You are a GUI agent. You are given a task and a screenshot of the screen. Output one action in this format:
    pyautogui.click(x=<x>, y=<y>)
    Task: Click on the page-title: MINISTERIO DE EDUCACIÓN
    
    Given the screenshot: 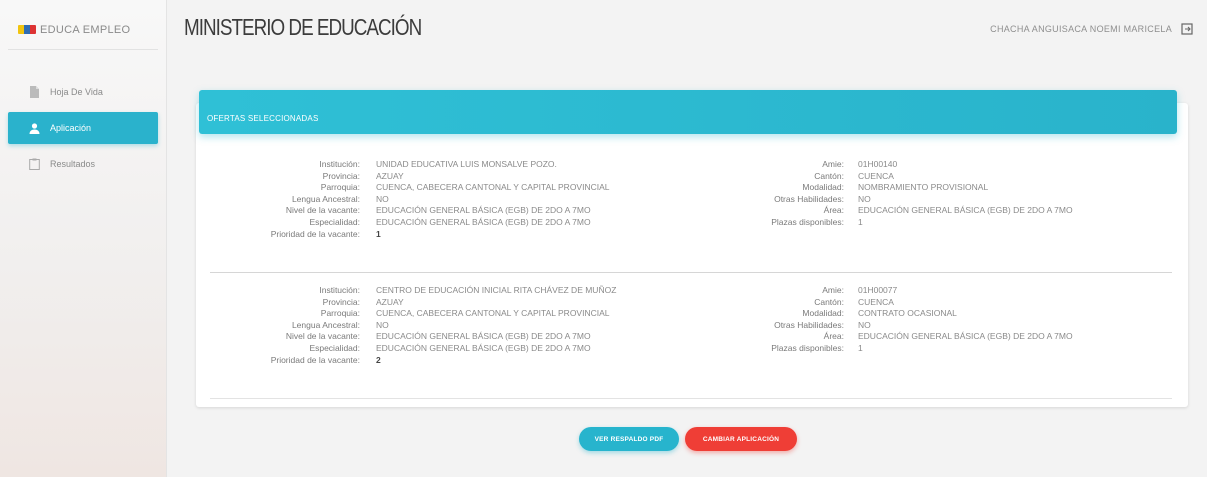 What is the action you would take?
    pyautogui.click(x=303, y=27)
    